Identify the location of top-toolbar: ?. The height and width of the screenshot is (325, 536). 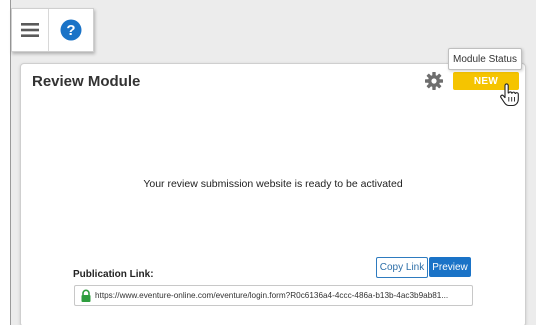
(52, 30).